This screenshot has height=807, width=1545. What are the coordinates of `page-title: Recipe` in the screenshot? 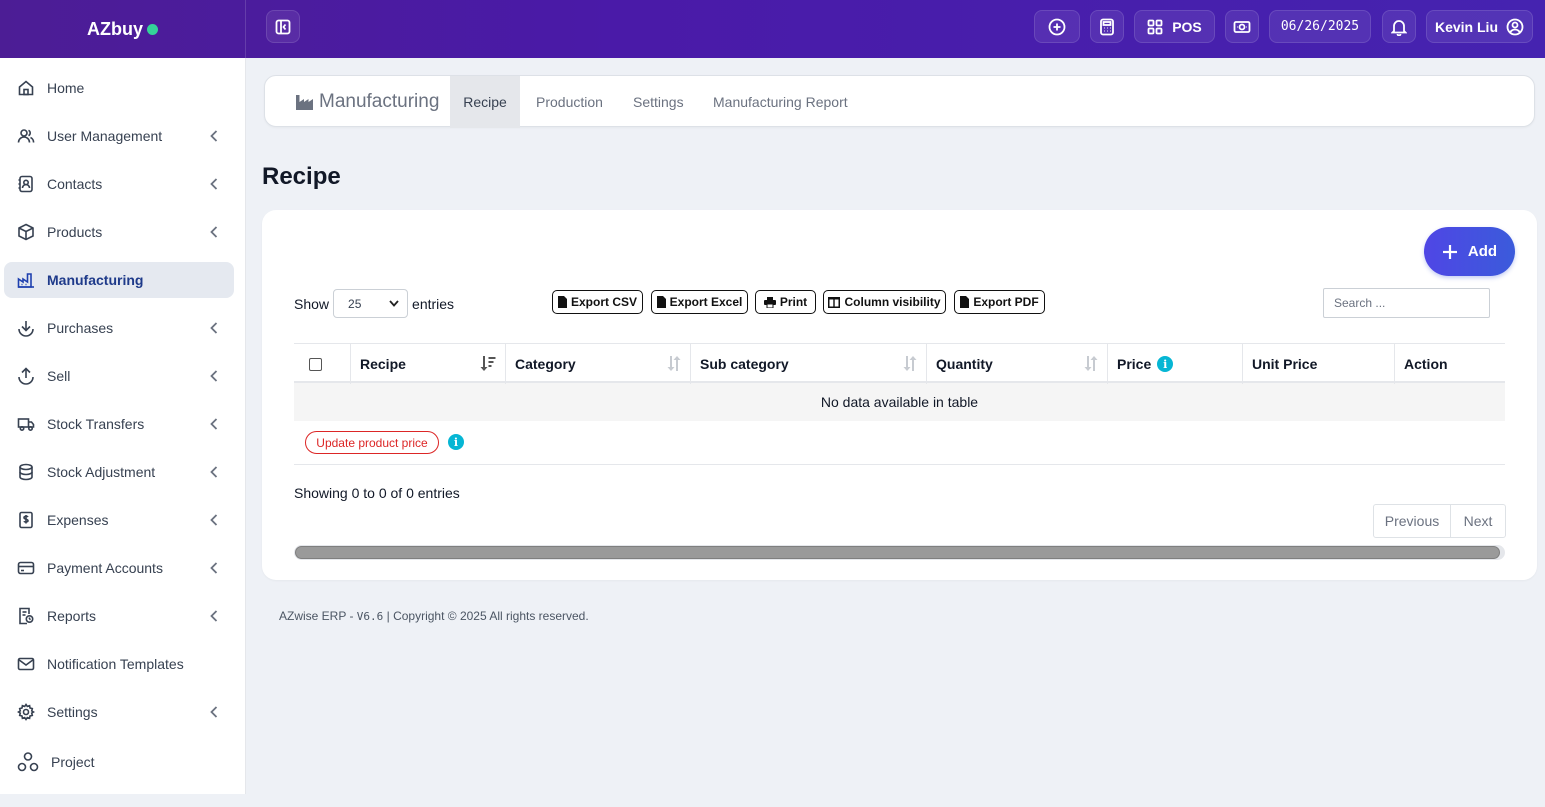 It's located at (301, 176).